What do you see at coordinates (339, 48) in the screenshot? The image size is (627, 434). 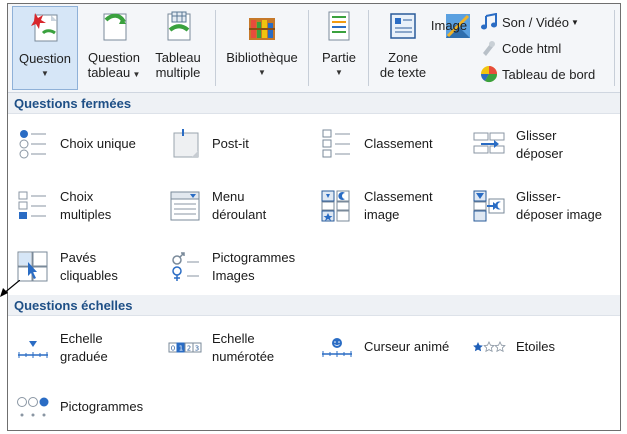 I see `partie-button: Partie ▼` at bounding box center [339, 48].